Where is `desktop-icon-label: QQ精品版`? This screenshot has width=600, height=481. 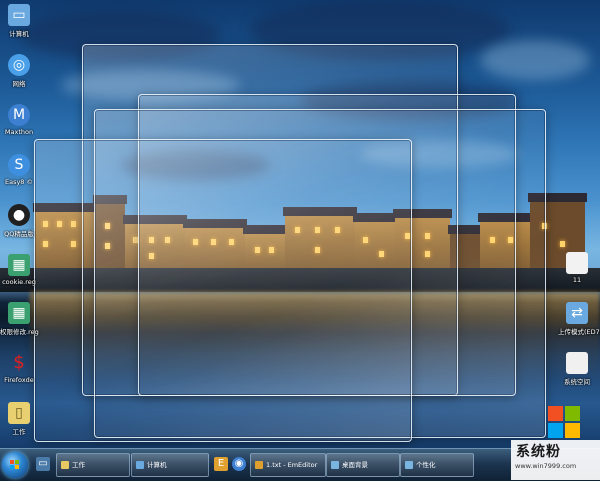 desktop-icon-label: QQ精品版 is located at coordinates (19, 234).